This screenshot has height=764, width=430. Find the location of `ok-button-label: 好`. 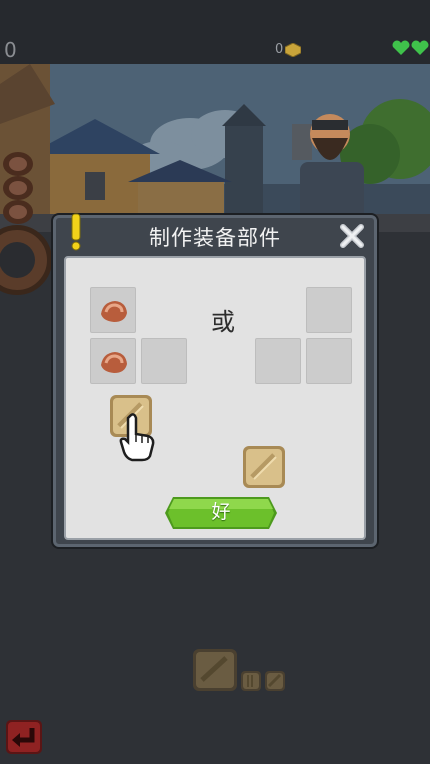

ok-button-label: 好 is located at coordinates (221, 512).